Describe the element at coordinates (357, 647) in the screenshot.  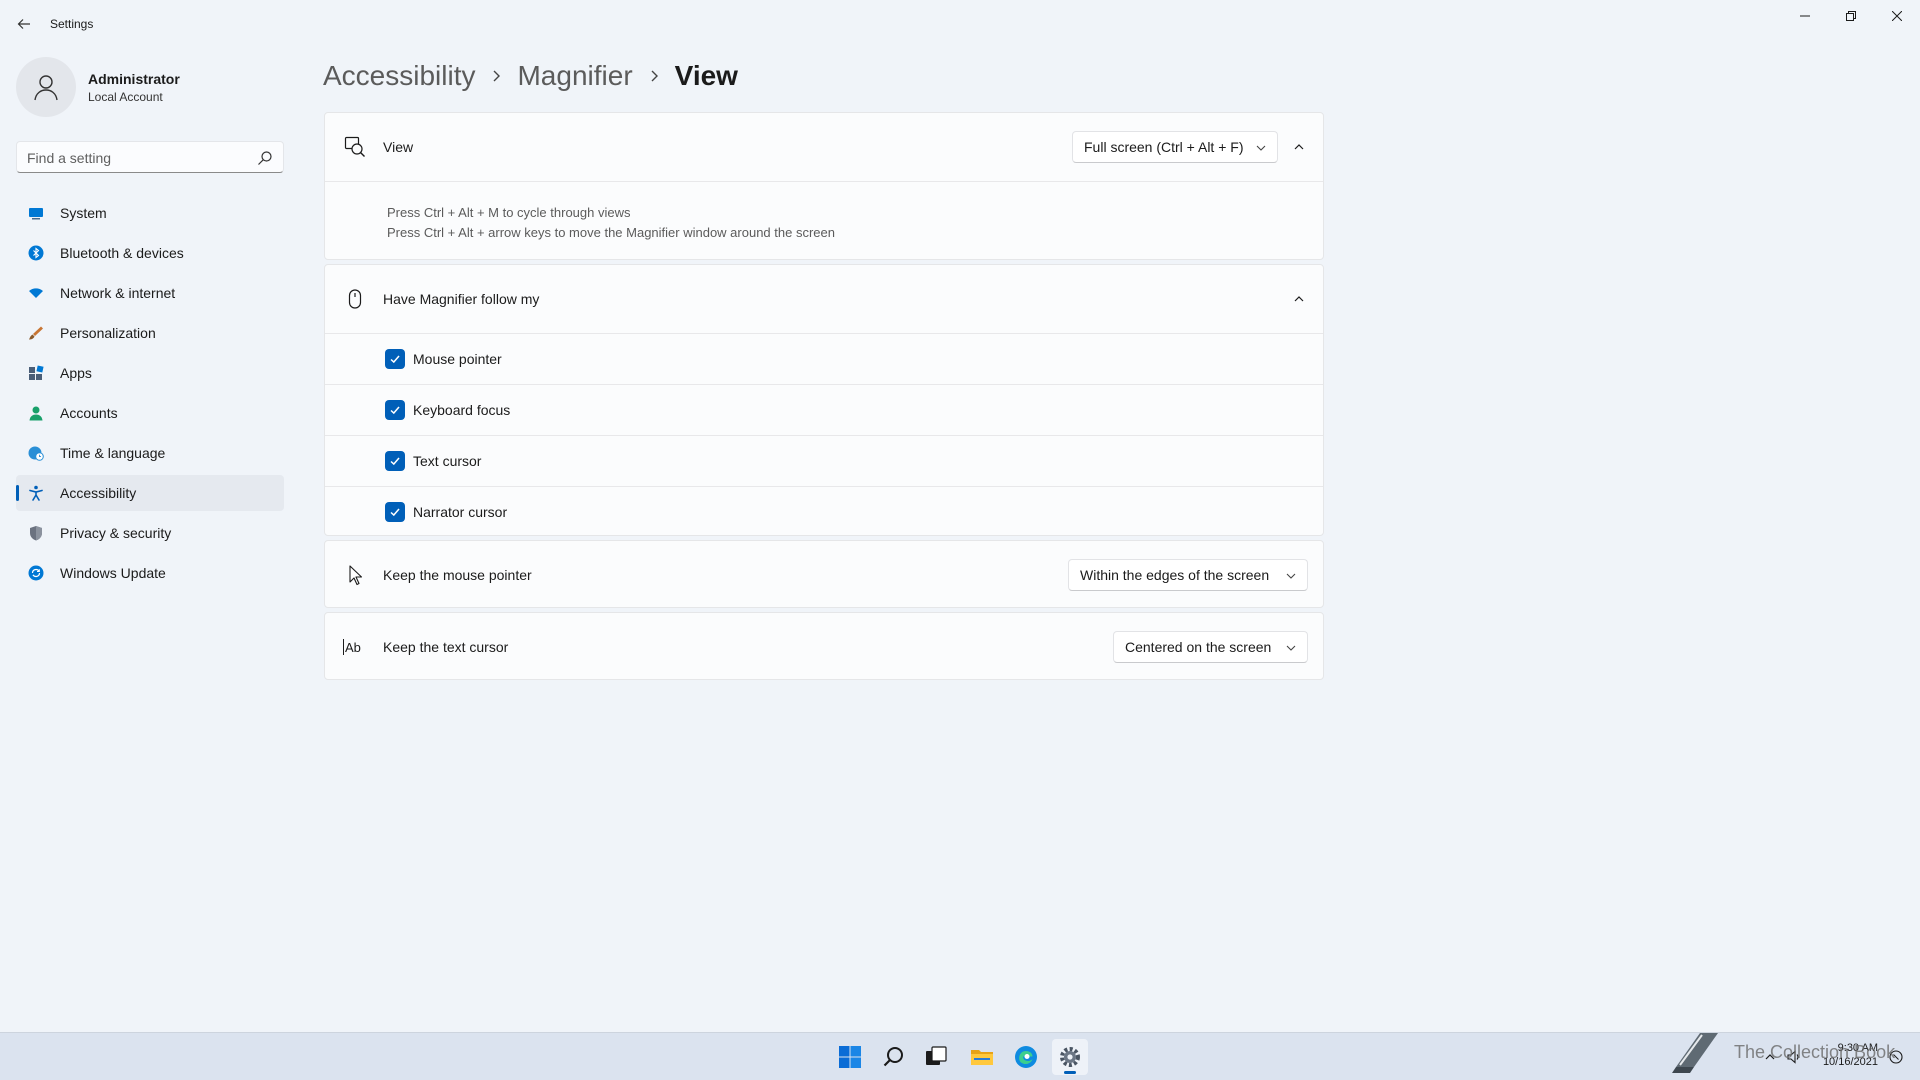
I see `text-cursor-icon: Ab` at that location.